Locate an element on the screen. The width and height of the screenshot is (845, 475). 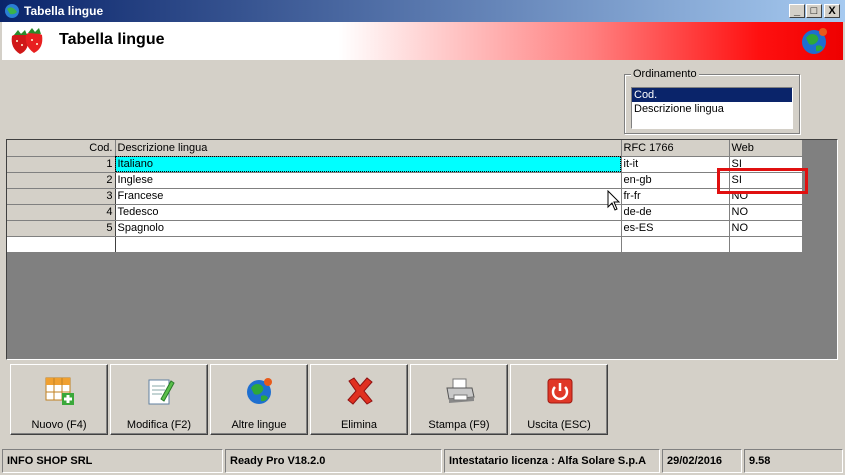
table-row: 1 Italiano it-it SI is located at coordinates (405, 164).